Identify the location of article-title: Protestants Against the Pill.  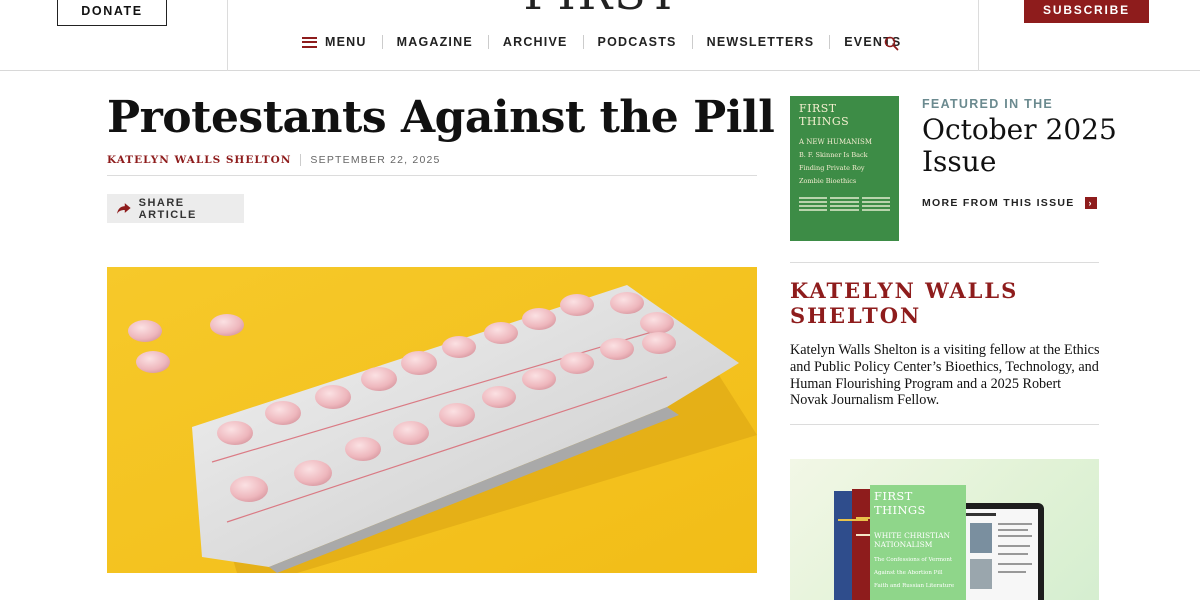
(441, 117).